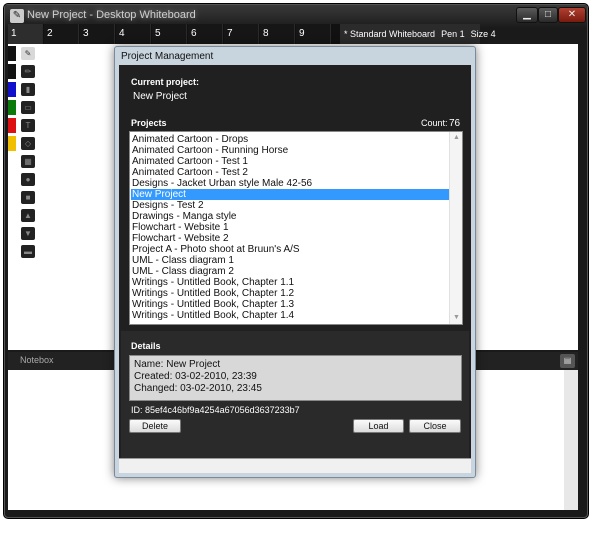  What do you see at coordinates (133, 34) in the screenshot?
I see `tab-page-4: 4` at bounding box center [133, 34].